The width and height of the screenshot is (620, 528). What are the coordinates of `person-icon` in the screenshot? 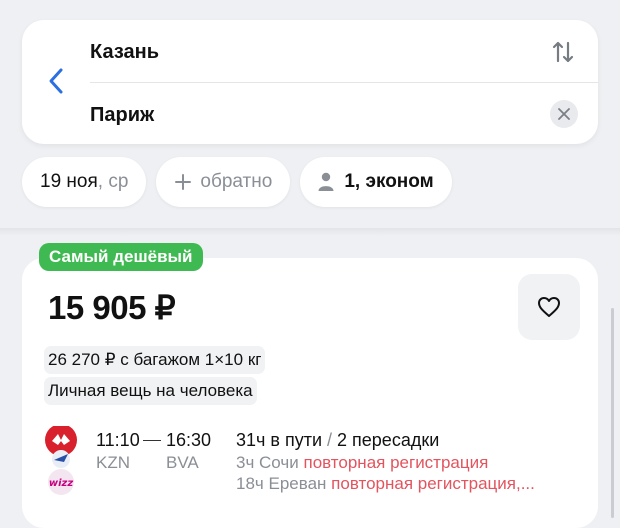 It's located at (326, 181).